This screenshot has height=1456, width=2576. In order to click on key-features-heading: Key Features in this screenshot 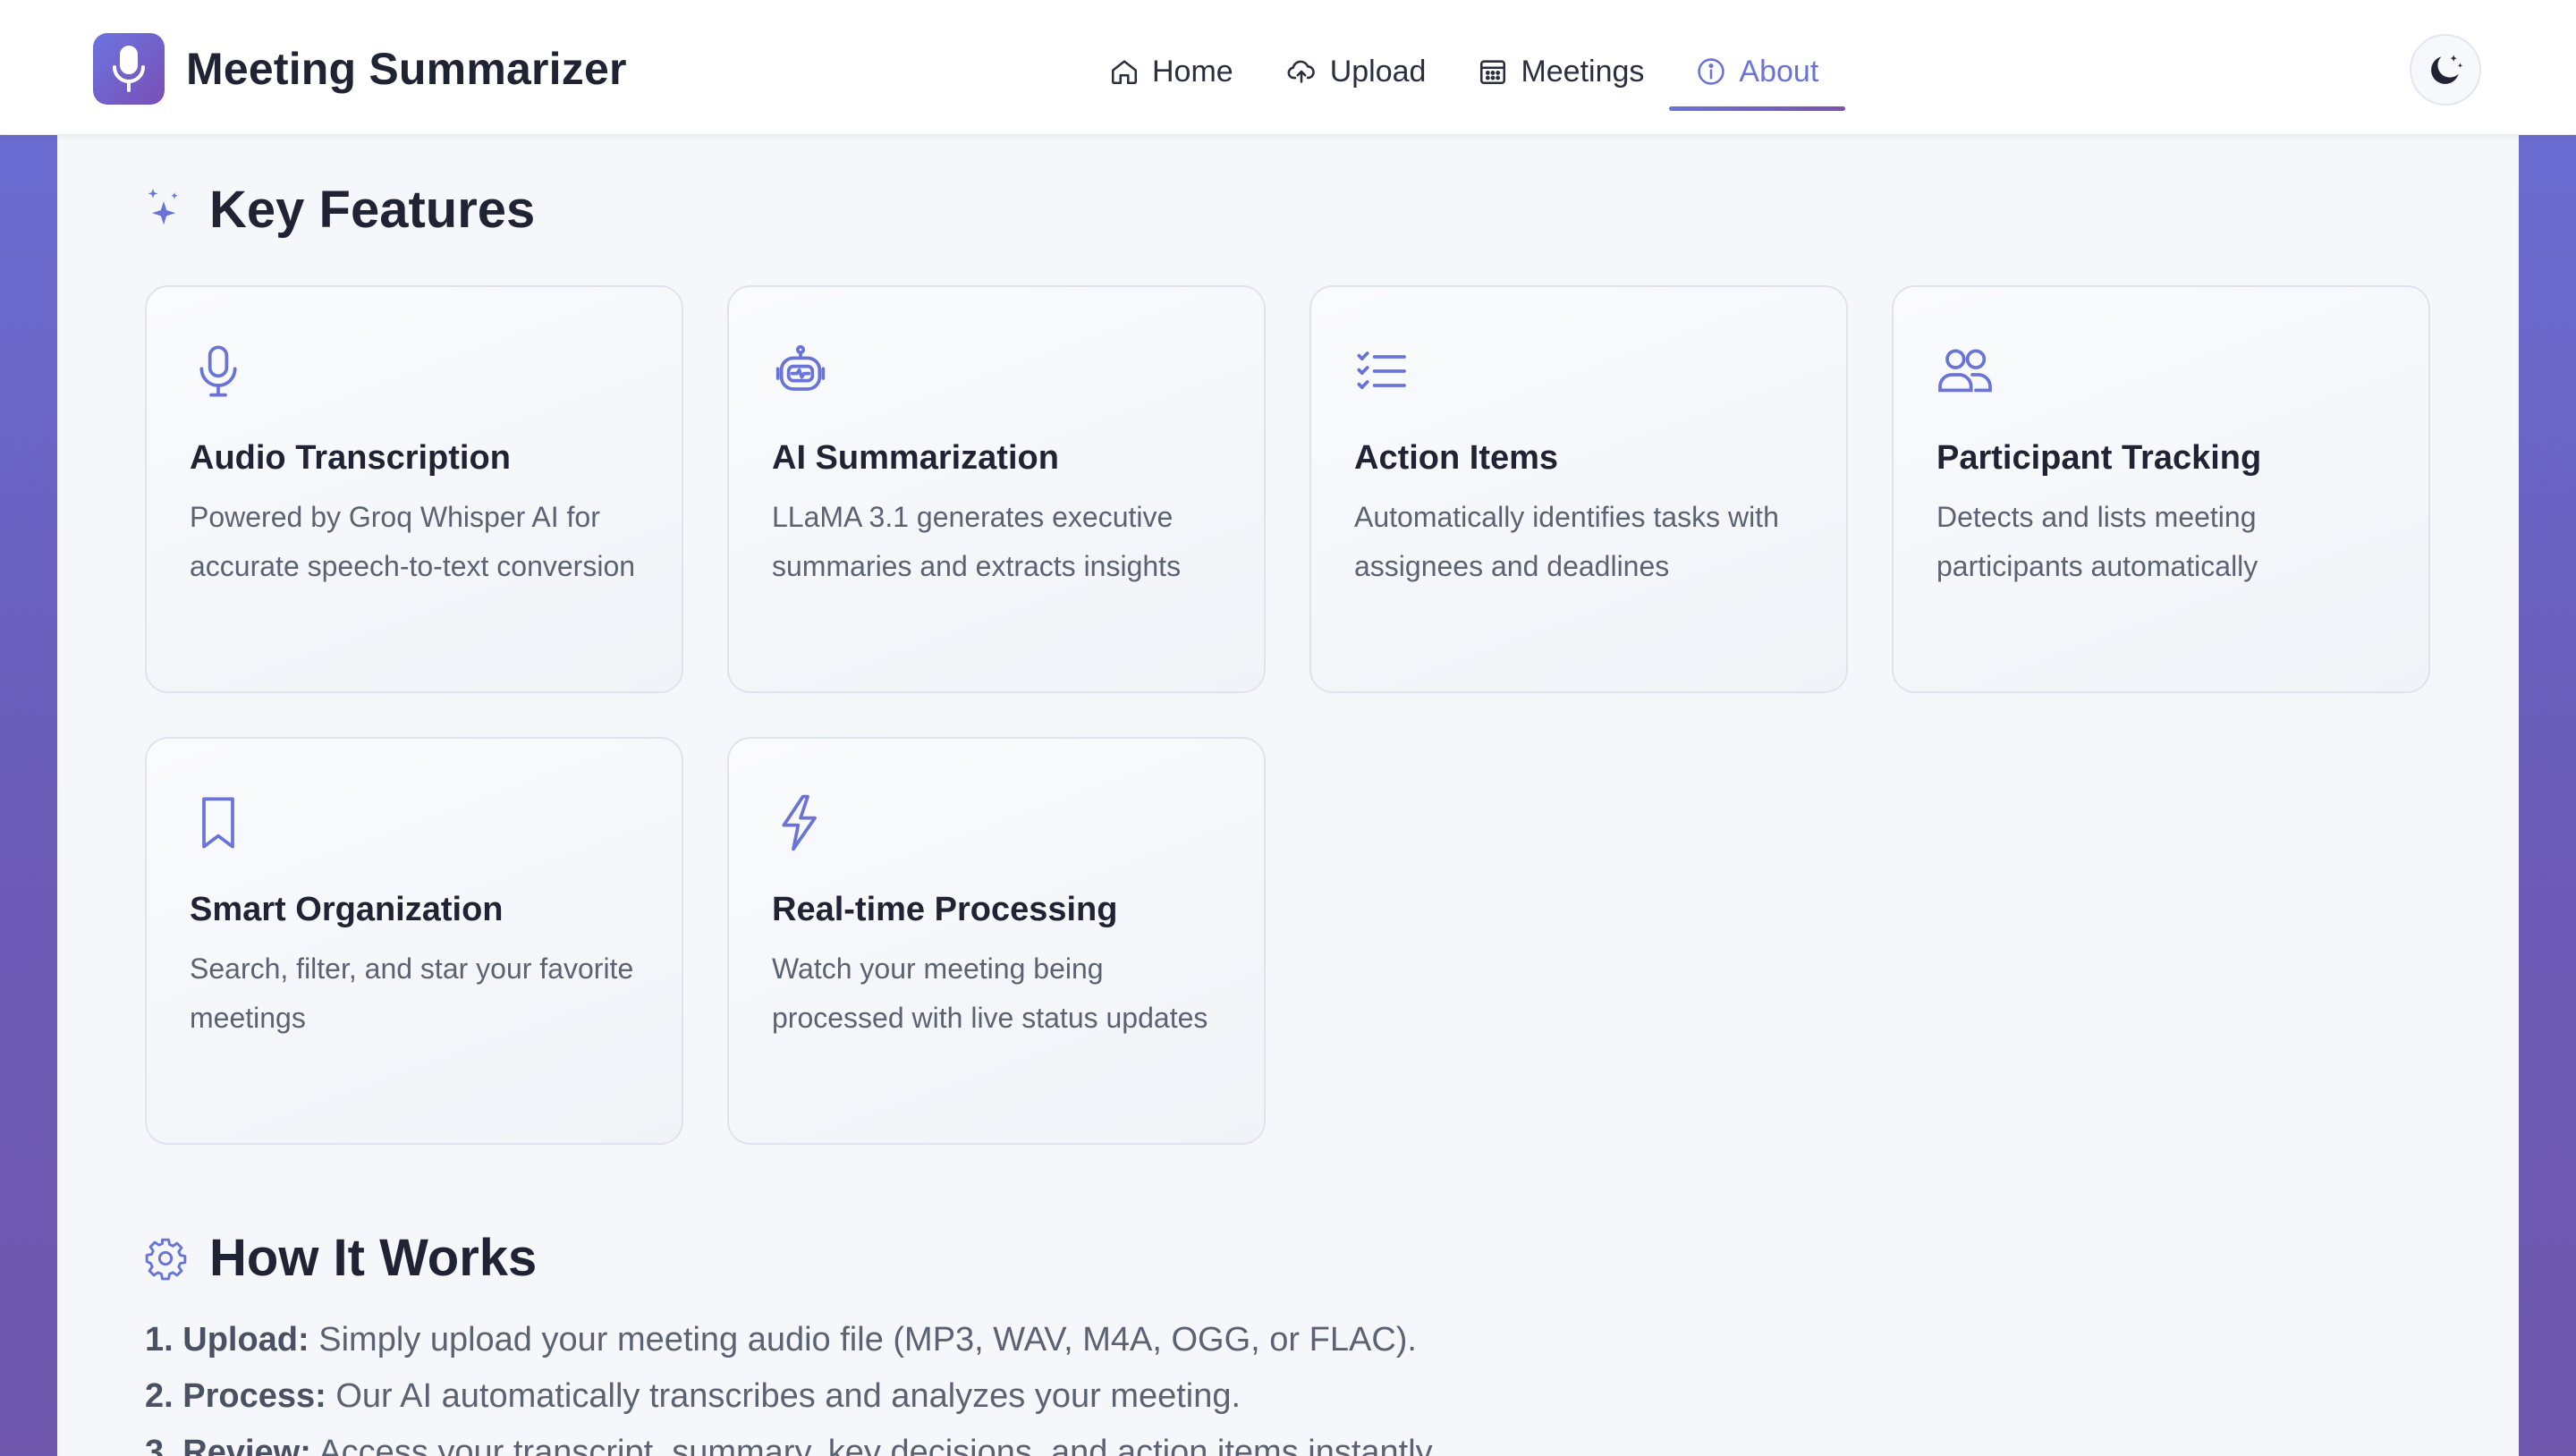, I will do `click(339, 210)`.